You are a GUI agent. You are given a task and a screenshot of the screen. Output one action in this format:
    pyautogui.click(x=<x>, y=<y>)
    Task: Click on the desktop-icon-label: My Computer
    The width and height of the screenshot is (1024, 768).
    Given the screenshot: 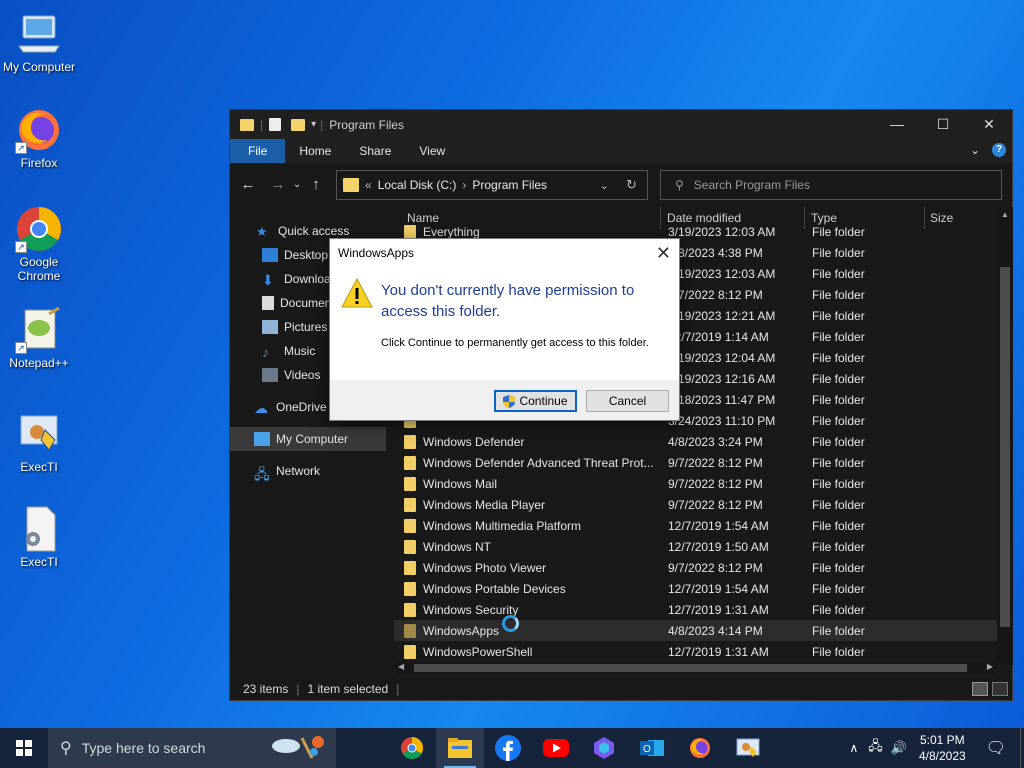 What is the action you would take?
    pyautogui.click(x=39, y=67)
    